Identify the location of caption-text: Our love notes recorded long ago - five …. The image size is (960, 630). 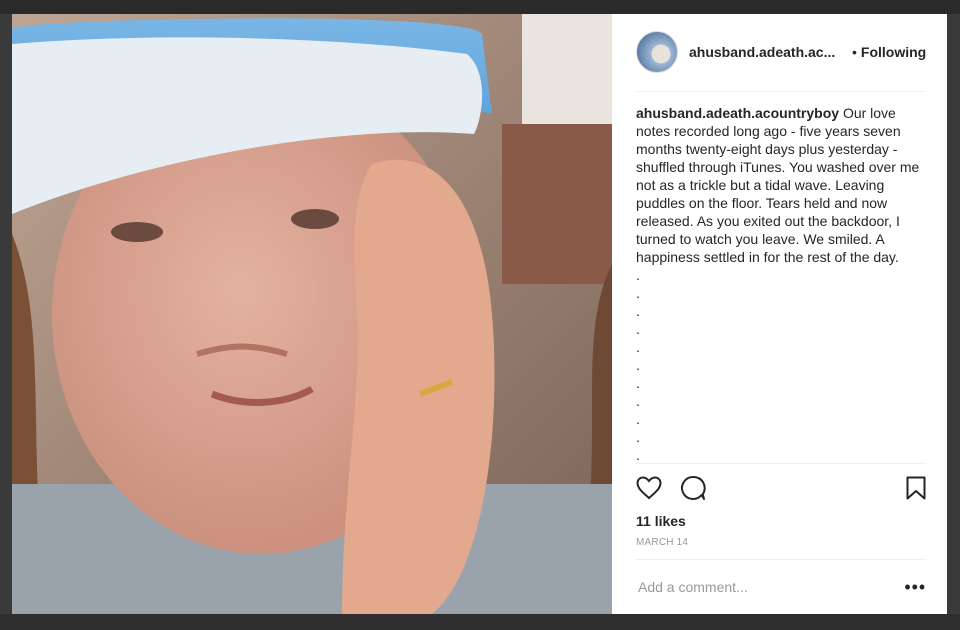
(778, 184).